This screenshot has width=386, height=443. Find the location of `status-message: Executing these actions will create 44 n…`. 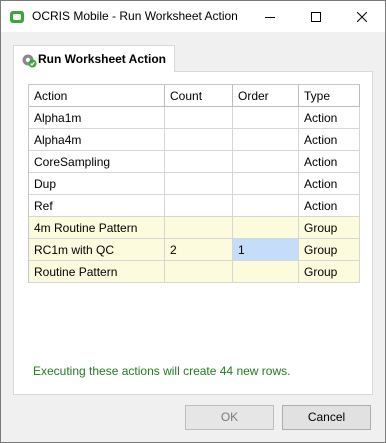

status-message: Executing these actions will create 44 n… is located at coordinates (162, 371).